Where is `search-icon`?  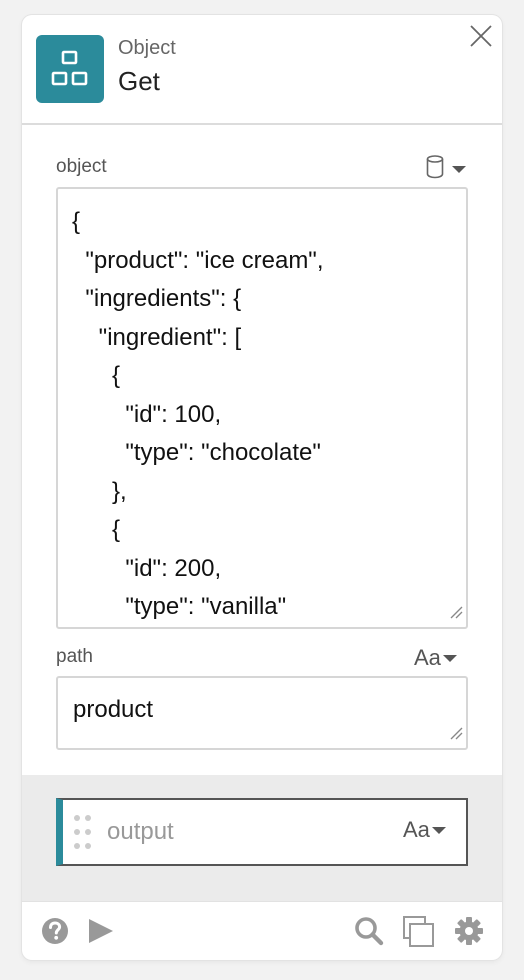
search-icon is located at coordinates (369, 931).